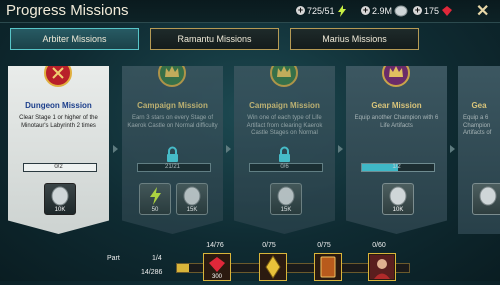  I want to click on tab-ramantu-missions: Ramantu Missions, so click(214, 39).